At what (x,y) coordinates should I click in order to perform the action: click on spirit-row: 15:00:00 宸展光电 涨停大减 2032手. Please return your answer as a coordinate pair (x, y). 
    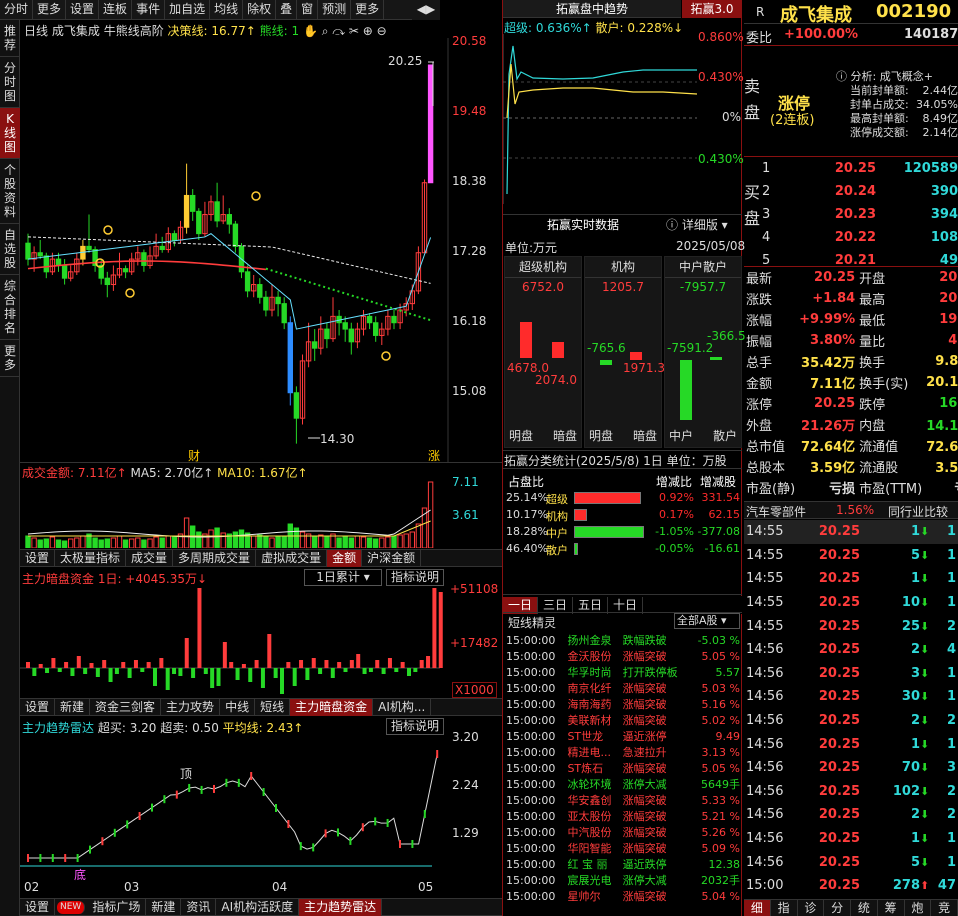
    Looking at the image, I should click on (623, 880).